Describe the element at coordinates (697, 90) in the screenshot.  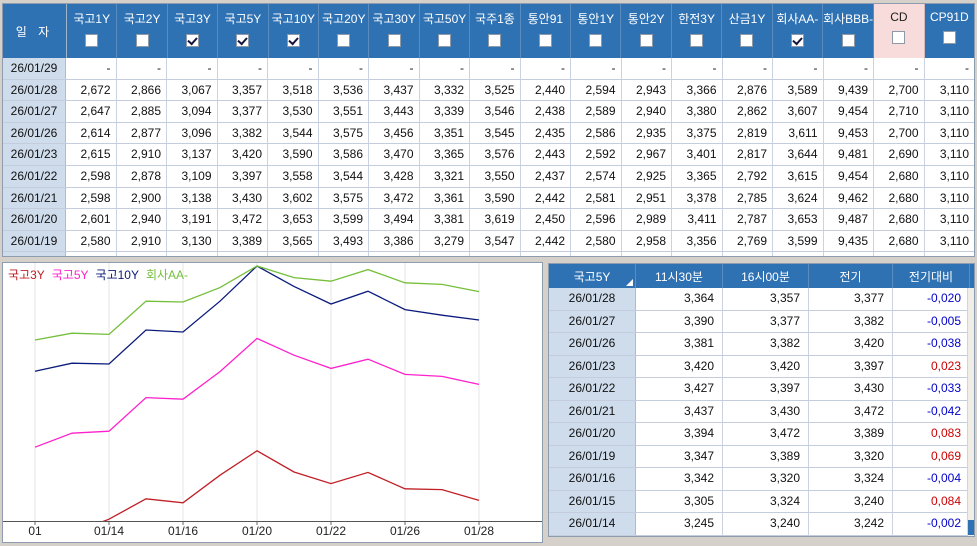
I see `value-cell: 3,366` at that location.